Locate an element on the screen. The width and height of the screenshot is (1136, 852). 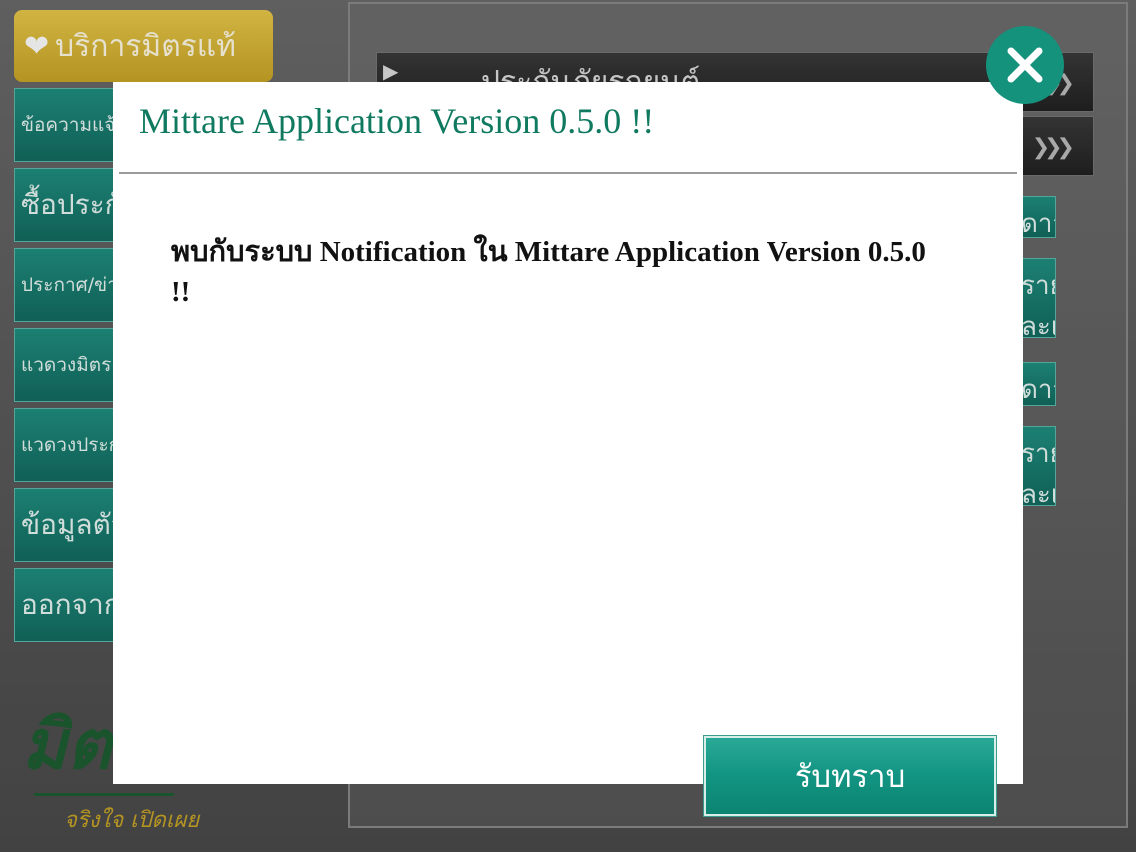
close-x-icon is located at coordinates (1025, 65).